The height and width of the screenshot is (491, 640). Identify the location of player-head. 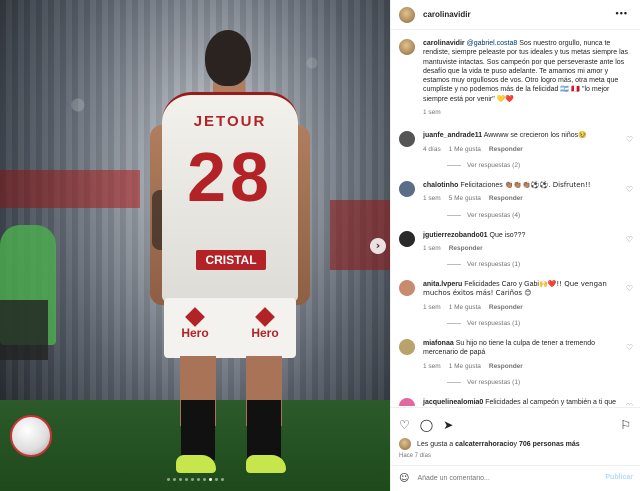
(228, 58).